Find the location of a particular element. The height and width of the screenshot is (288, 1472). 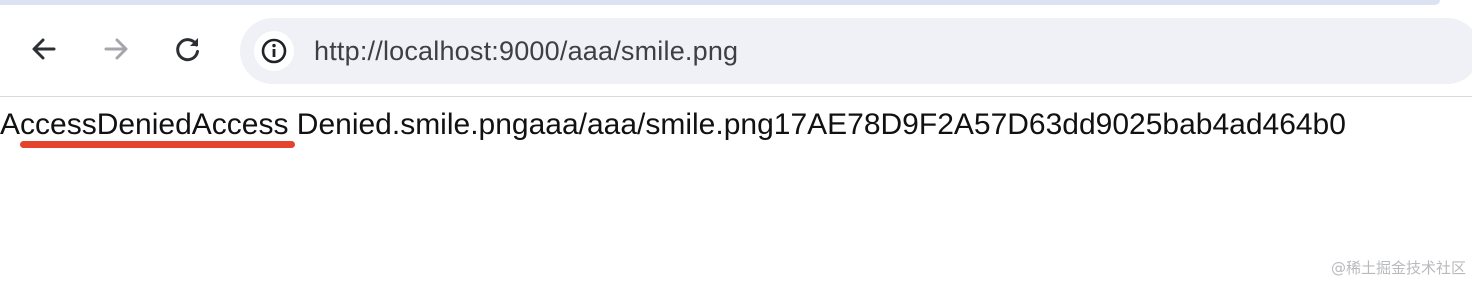

url-text: http://localhost:9000/aaa/smile.png is located at coordinates (526, 51).